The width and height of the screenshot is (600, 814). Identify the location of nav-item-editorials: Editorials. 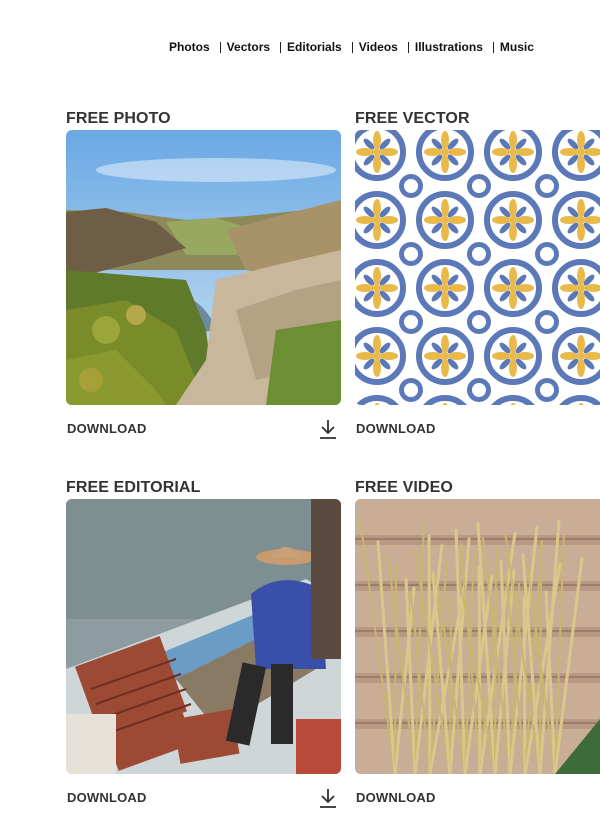
(314, 47).